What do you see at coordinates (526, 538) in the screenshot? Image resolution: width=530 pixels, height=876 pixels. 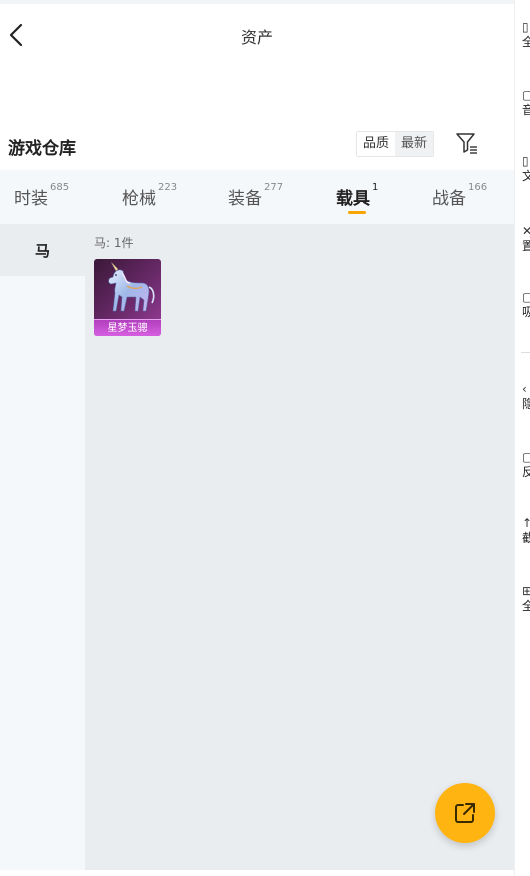 I see `side-menu-label: 截` at bounding box center [526, 538].